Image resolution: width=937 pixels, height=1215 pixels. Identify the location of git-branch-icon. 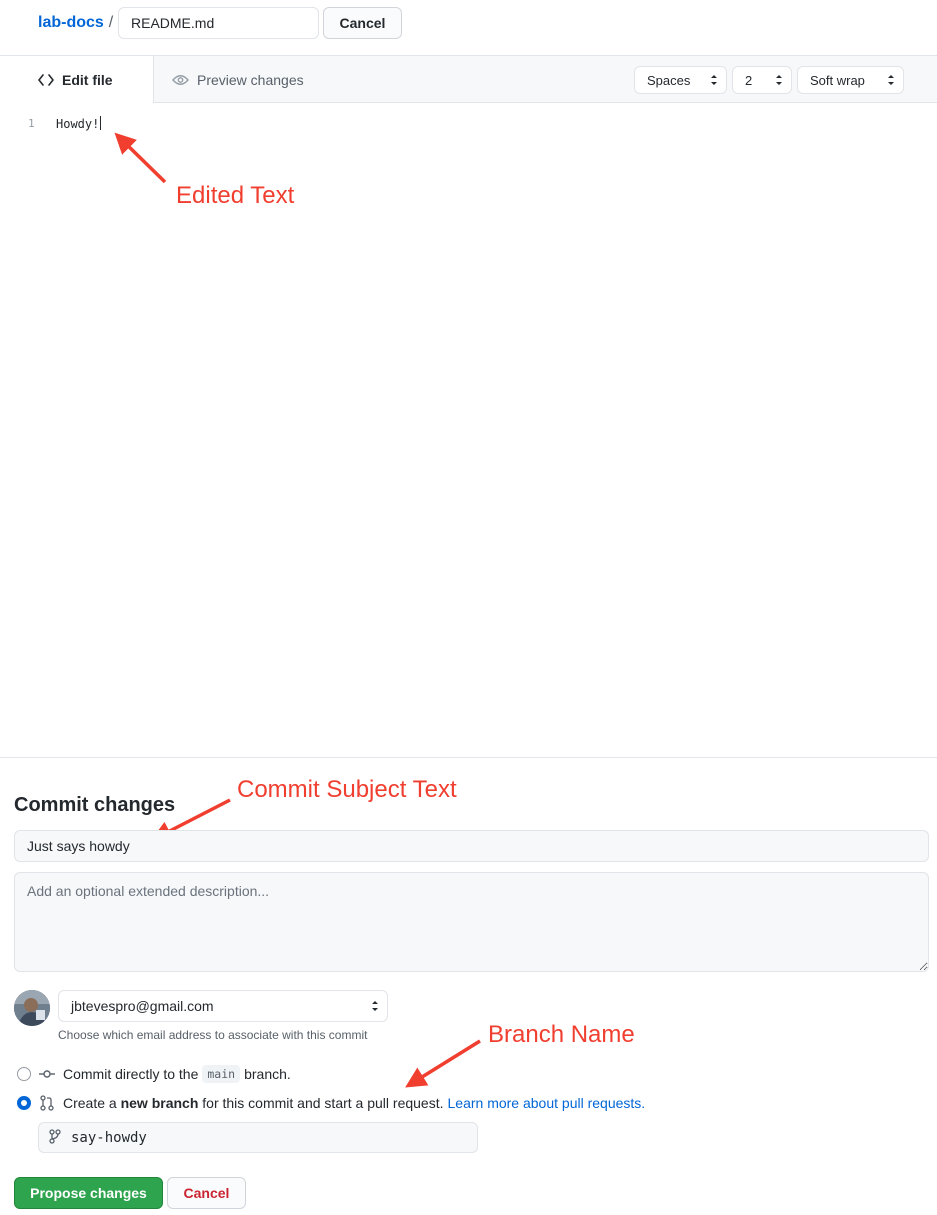
(55, 1137).